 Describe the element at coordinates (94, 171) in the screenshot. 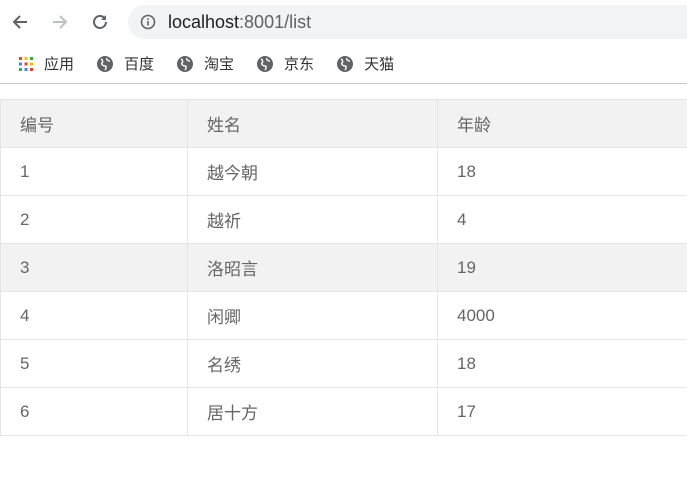

I see `cell-id: 1` at that location.